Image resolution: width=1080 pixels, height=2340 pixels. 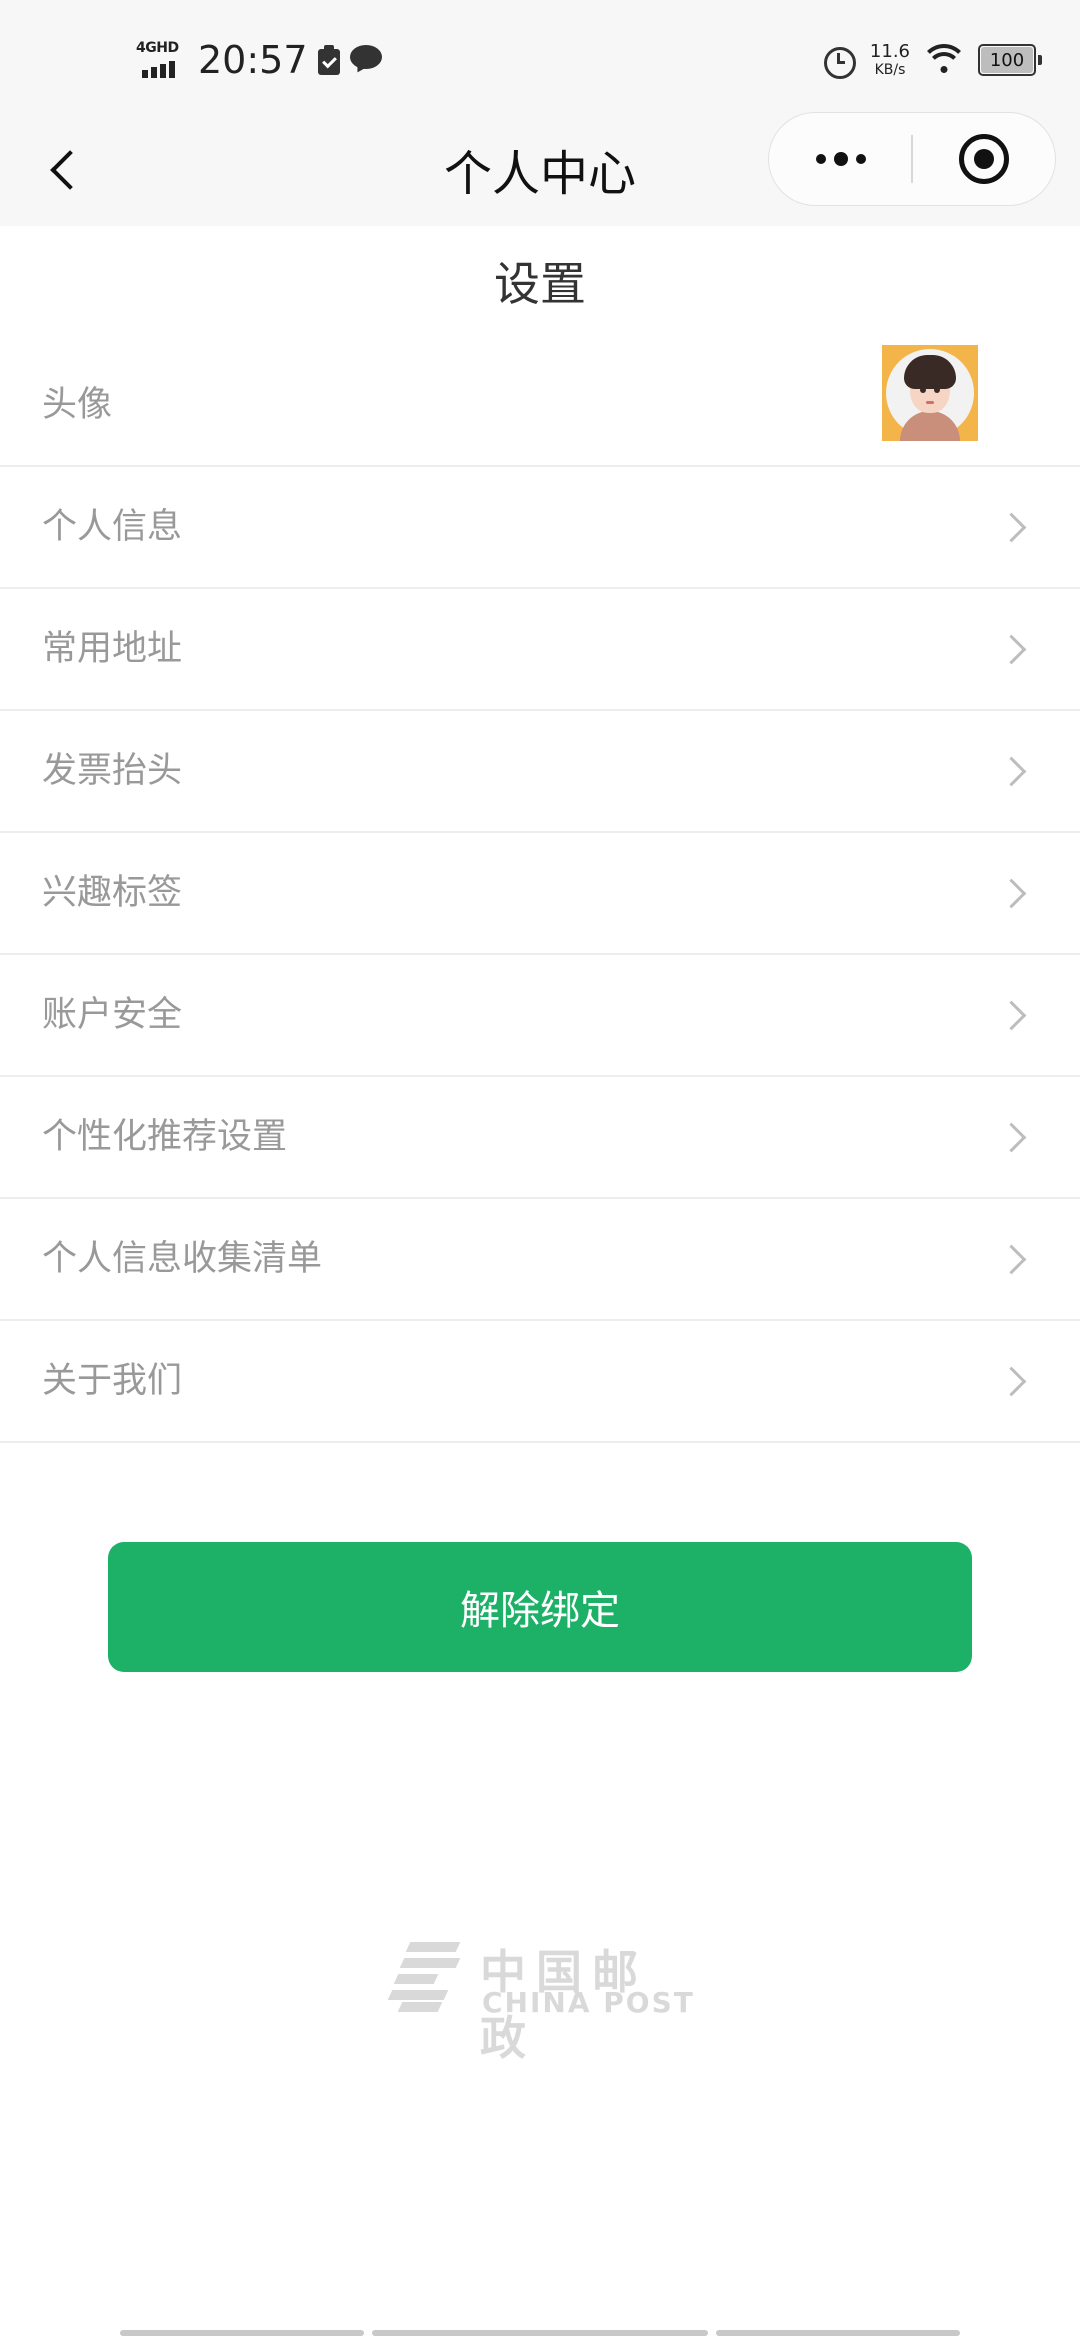 I want to click on header-area: 4GHD 20:57 11.6 KB/s 100 个人中心, so click(x=540, y=113).